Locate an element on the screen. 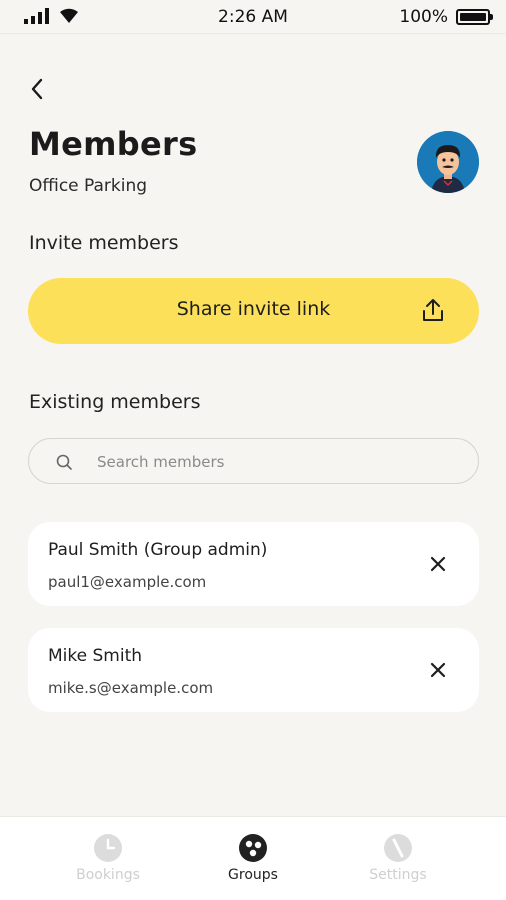 The width and height of the screenshot is (506, 900). existing-members-heading: Existing members is located at coordinates (115, 402).